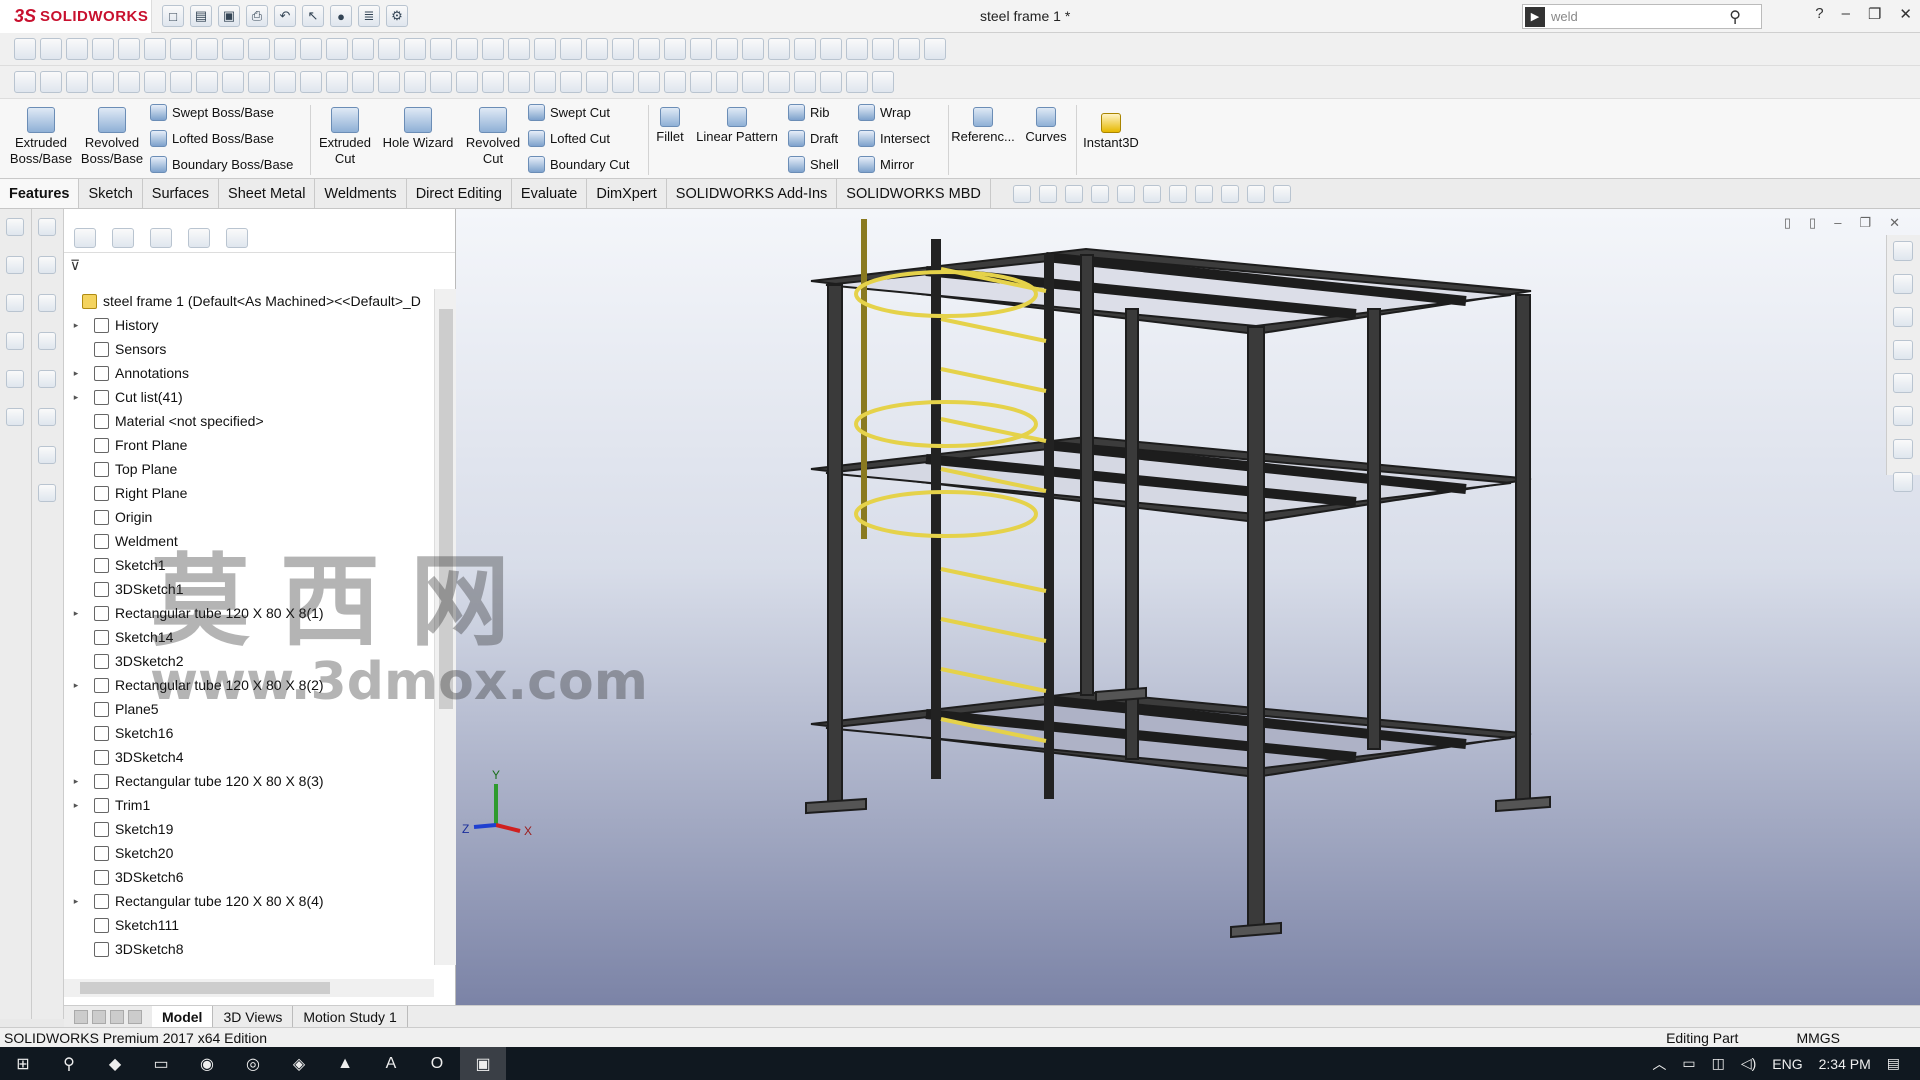 Image resolution: width=1920 pixels, height=1080 pixels. What do you see at coordinates (183, 1016) in the screenshot?
I see `tab-model: Model` at bounding box center [183, 1016].